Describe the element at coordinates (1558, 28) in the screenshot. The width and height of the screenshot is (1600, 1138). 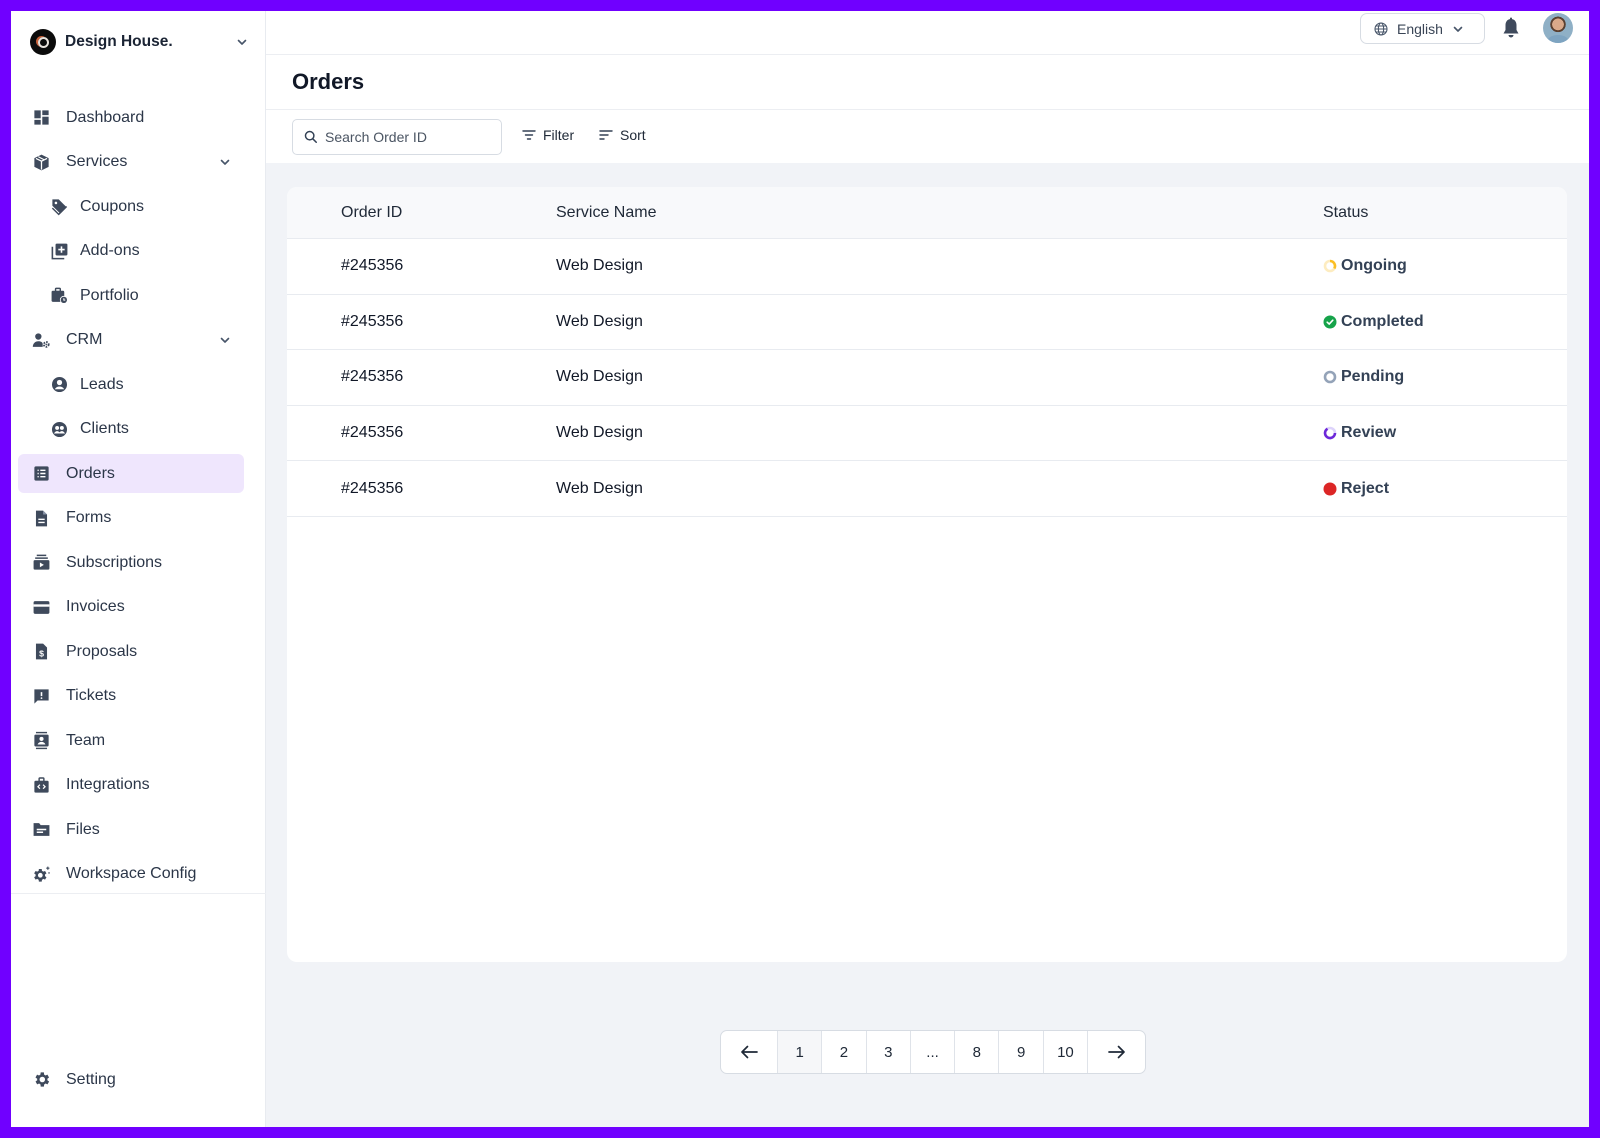
I see `user-avatar` at that location.